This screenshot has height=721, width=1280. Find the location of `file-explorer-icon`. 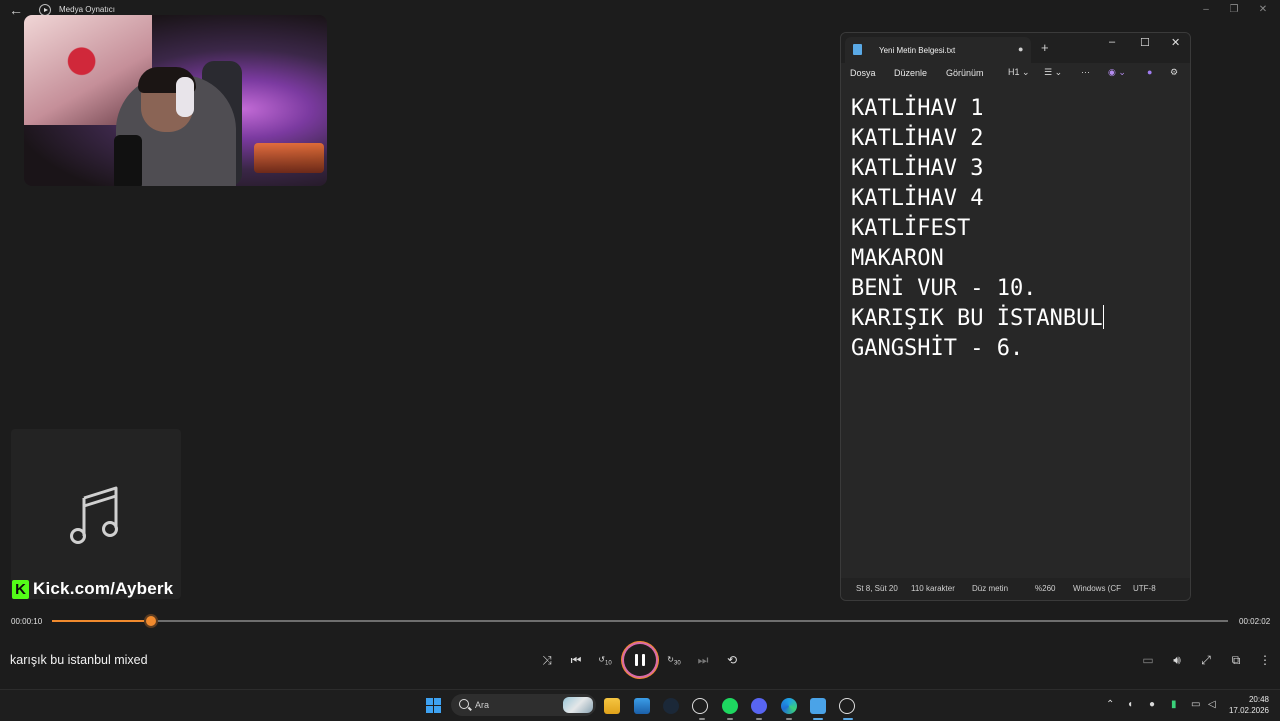

file-explorer-icon is located at coordinates (612, 706).